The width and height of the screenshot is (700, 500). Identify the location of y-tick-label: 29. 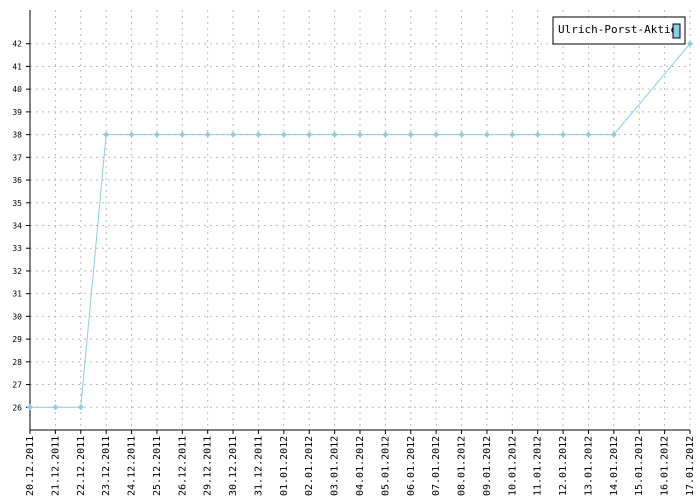
(17, 339).